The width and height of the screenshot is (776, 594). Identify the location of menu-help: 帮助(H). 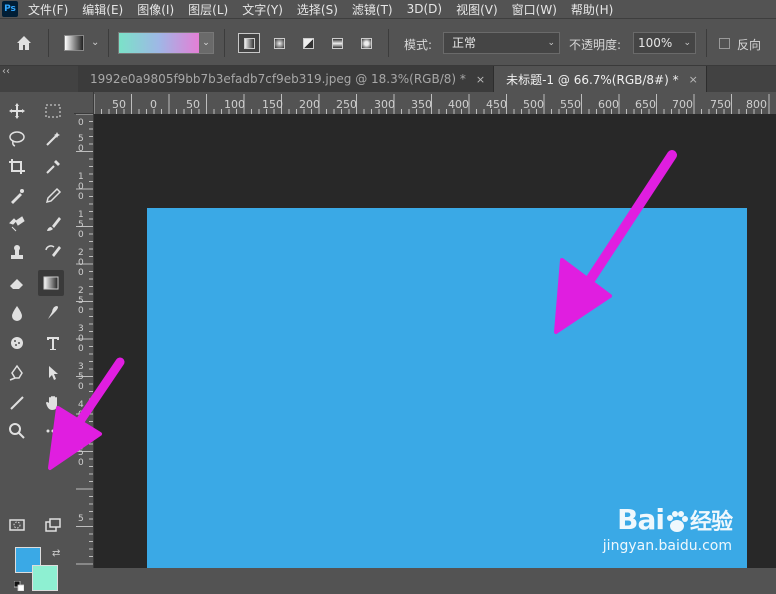
(592, 9).